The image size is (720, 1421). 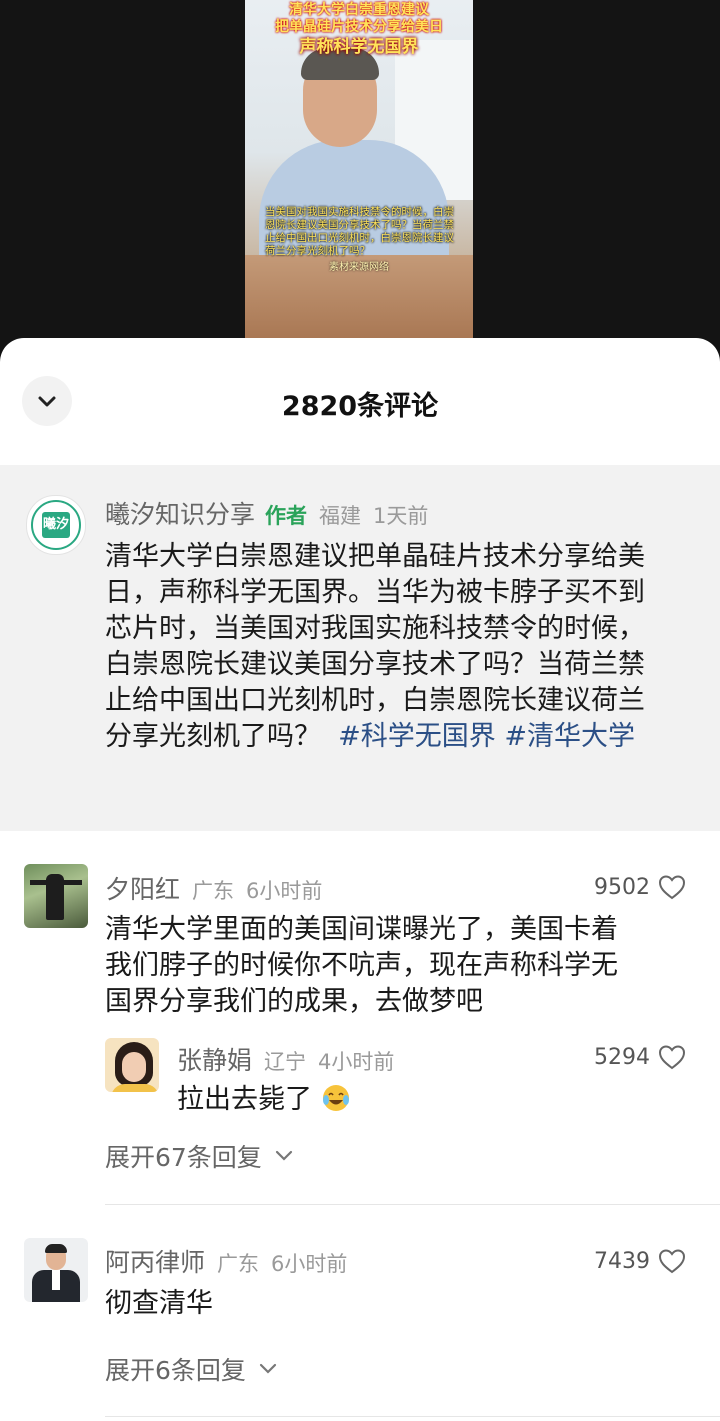 I want to click on comment-location: 福建, so click(x=340, y=516).